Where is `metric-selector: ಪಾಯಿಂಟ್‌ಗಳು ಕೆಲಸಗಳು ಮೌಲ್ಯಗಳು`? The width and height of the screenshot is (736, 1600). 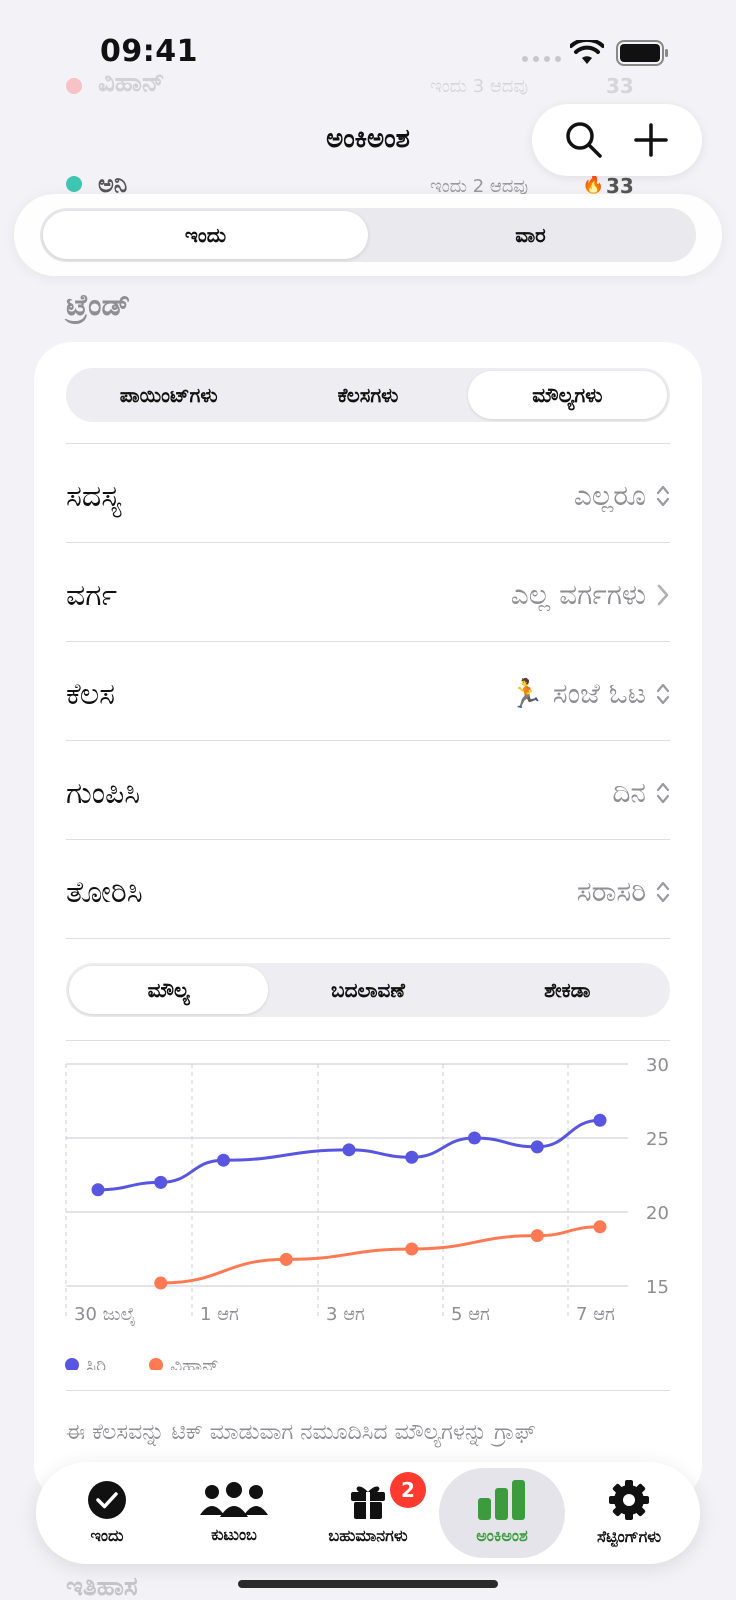 metric-selector: ಪಾಯಿಂಟ್‌ಗಳು ಕೆಲಸಗಳು ಮೌಲ್ಯಗಳು is located at coordinates (368, 395).